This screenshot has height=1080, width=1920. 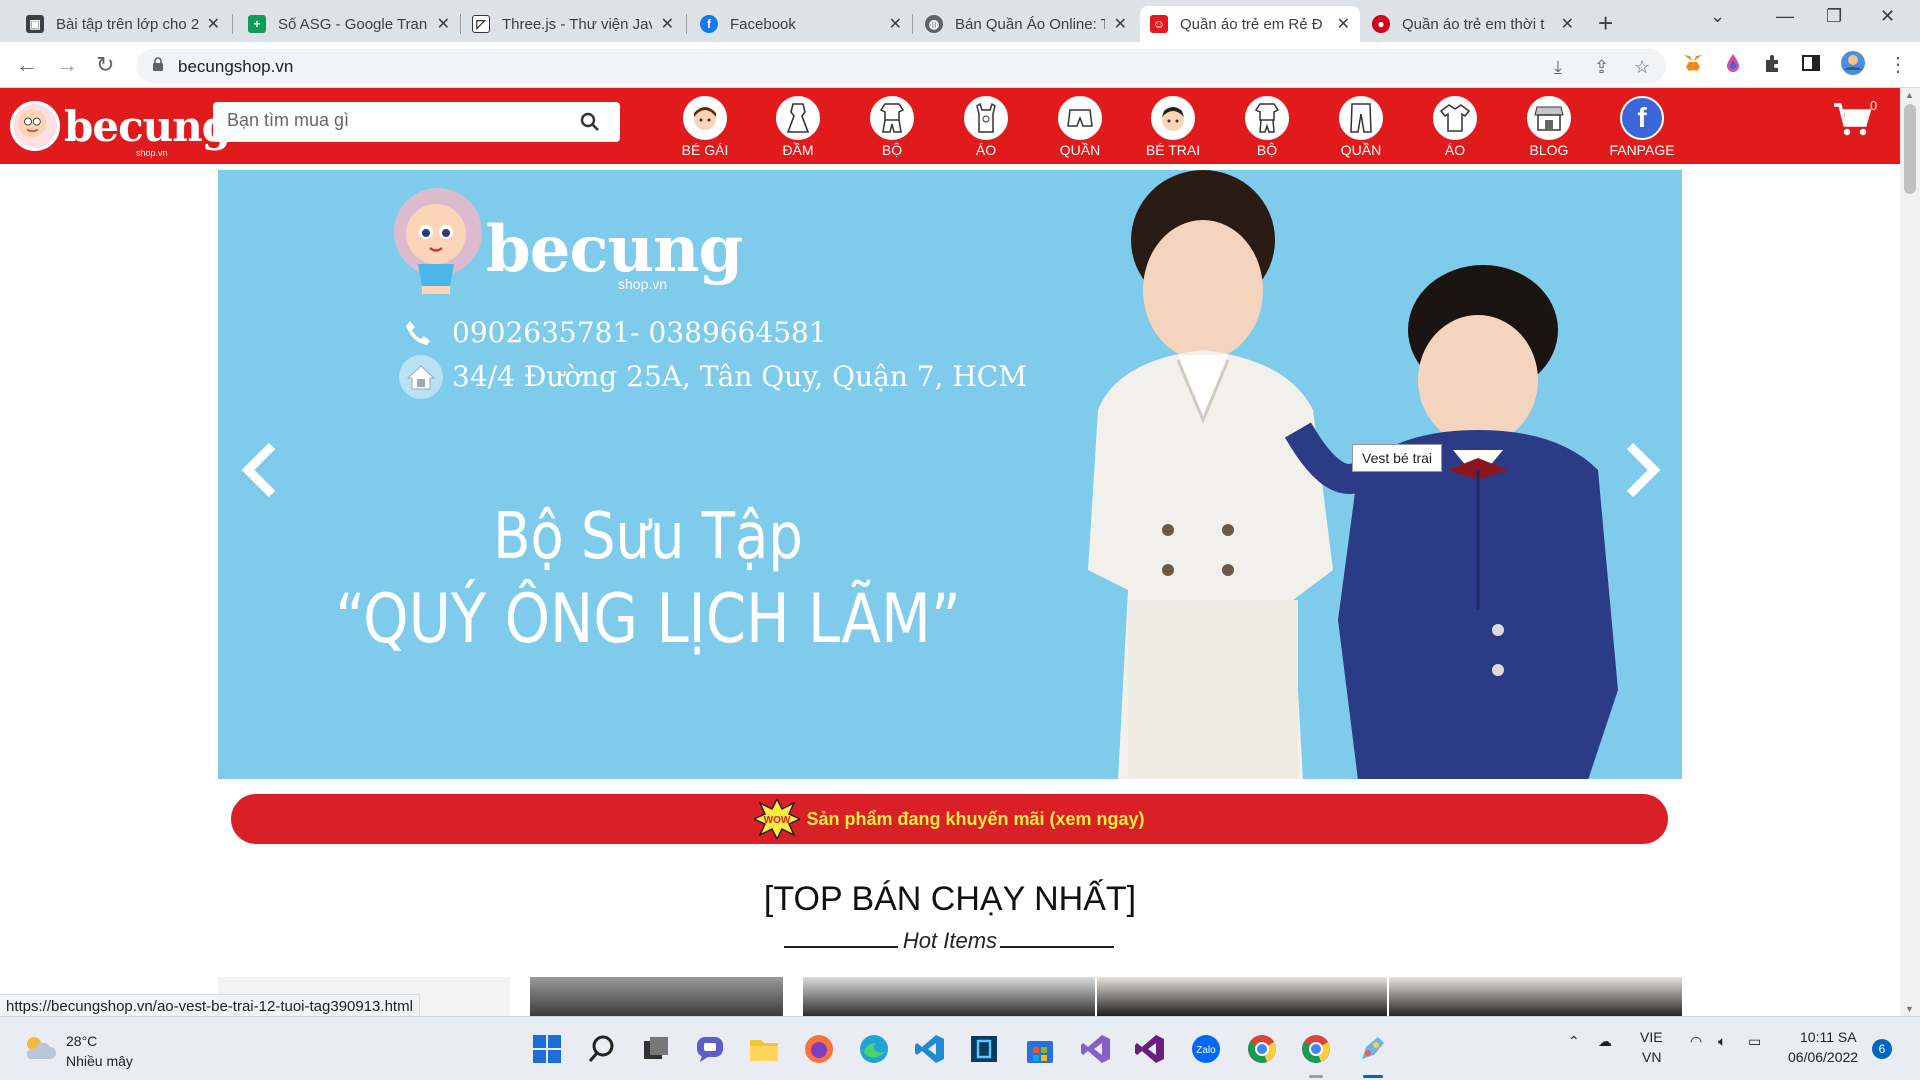 I want to click on azure-data-studio-icon, so click(x=984, y=1049).